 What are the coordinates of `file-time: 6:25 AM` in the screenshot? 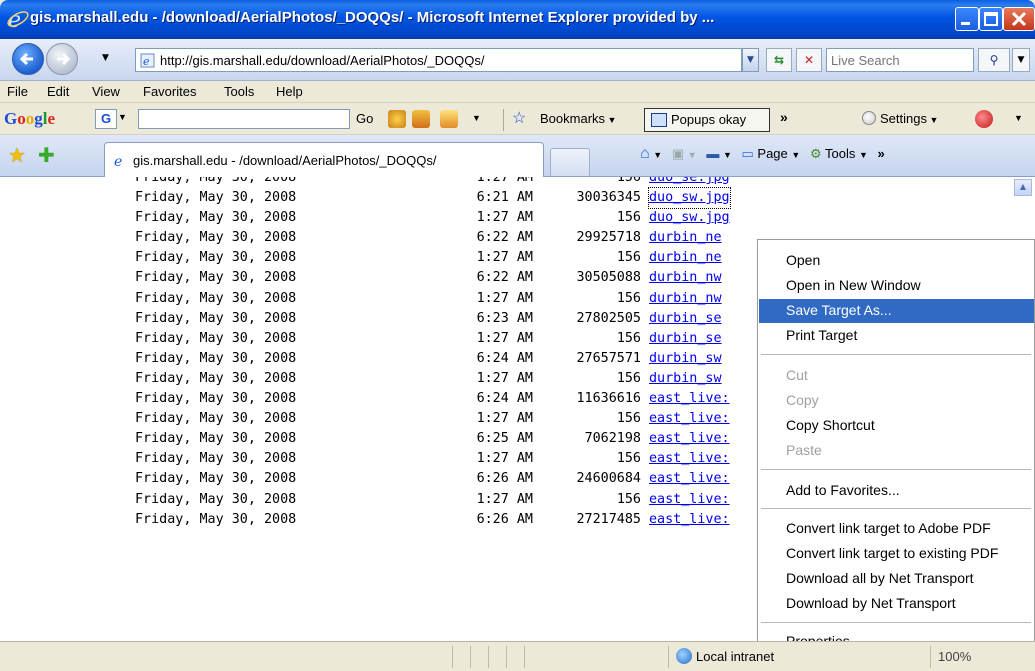 It's located at (504, 439).